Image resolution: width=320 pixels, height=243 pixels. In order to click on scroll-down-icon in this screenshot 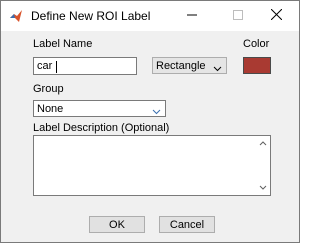, I will do `click(263, 188)`.